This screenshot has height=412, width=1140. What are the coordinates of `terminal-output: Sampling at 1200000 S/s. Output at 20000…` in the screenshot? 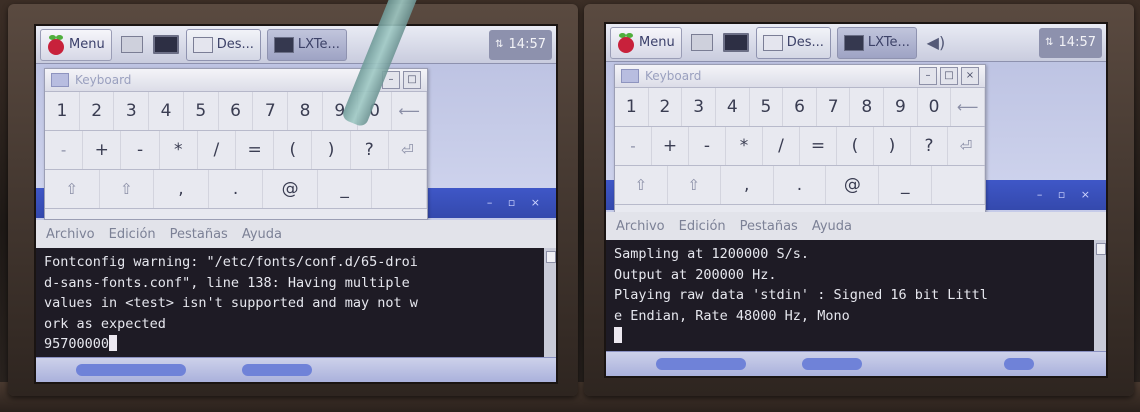 It's located at (856, 296).